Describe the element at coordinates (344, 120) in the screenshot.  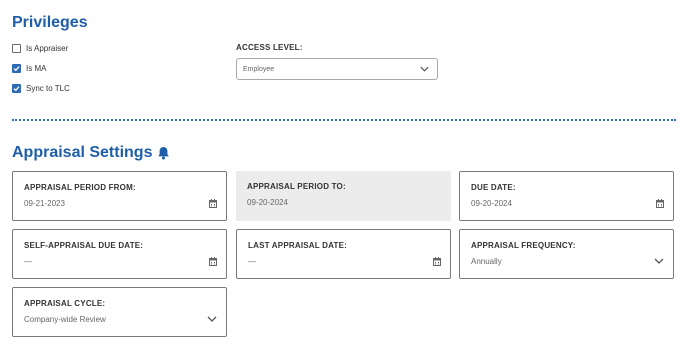
I see `section-divider` at that location.